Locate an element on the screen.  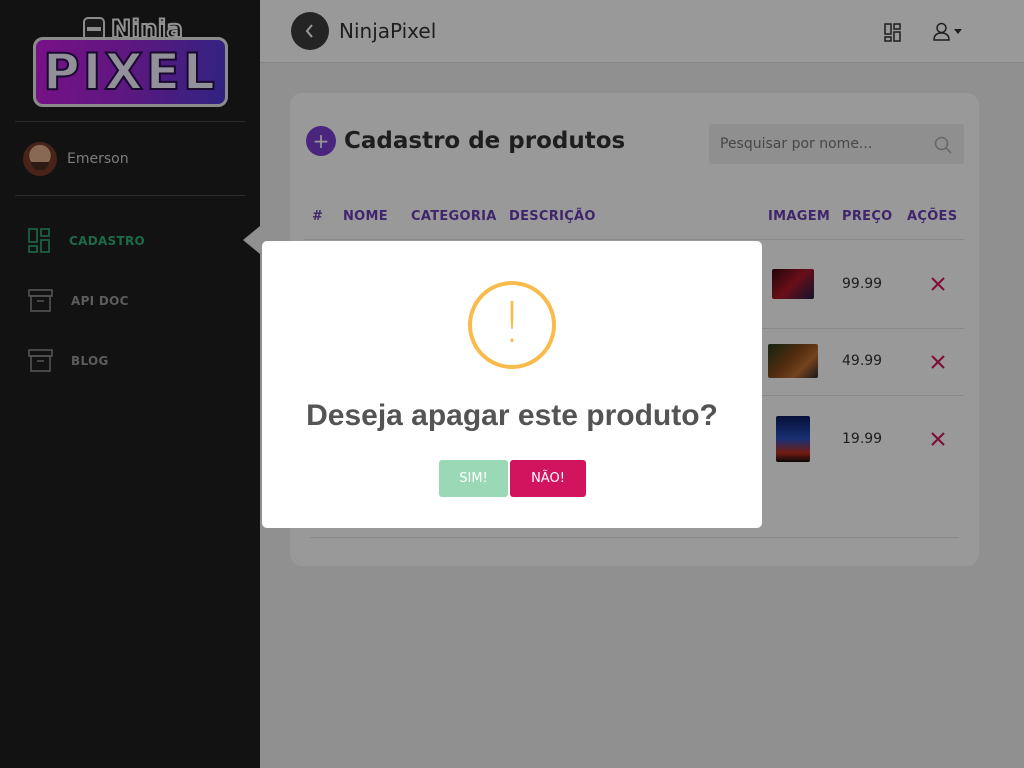
warning-icon: ! is located at coordinates (512, 325).